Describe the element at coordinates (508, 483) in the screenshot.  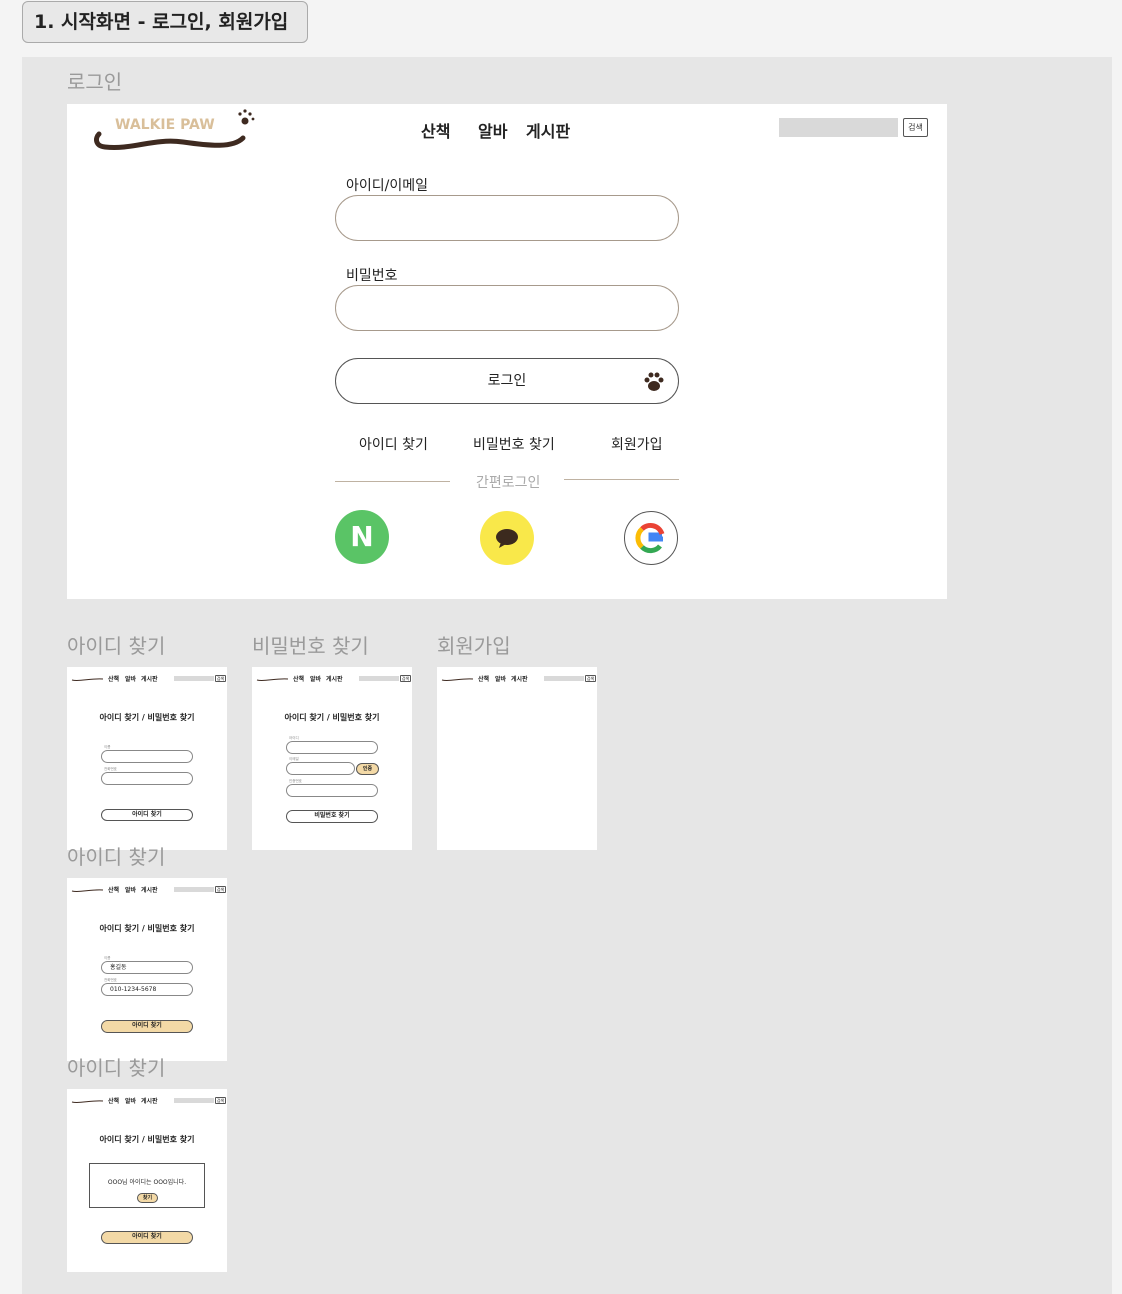
I see `easy-login-label: 간편로그인` at that location.